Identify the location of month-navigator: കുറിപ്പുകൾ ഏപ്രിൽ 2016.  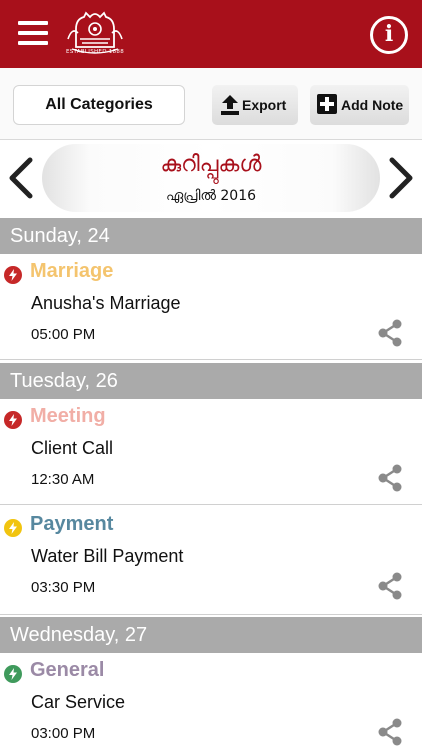
(211, 178).